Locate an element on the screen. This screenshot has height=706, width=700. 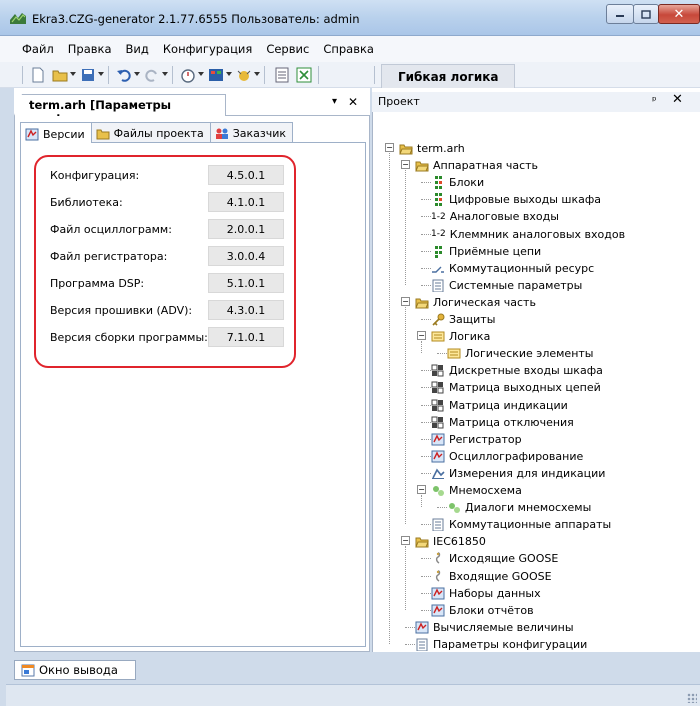
tree-item-label: Логическая часть is located at coordinates (484, 302).